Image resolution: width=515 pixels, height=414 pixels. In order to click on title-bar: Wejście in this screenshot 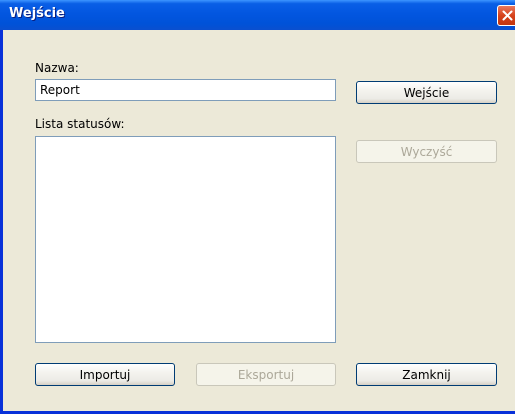, I will do `click(257, 15)`.